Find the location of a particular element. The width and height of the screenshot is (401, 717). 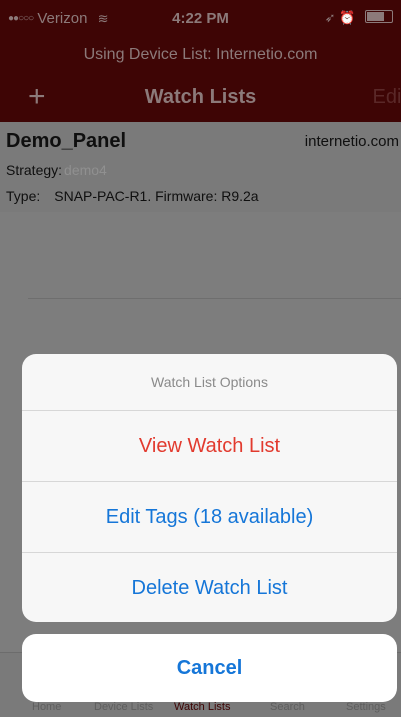

action-sheet-title: Watch List Options is located at coordinates (209, 382).